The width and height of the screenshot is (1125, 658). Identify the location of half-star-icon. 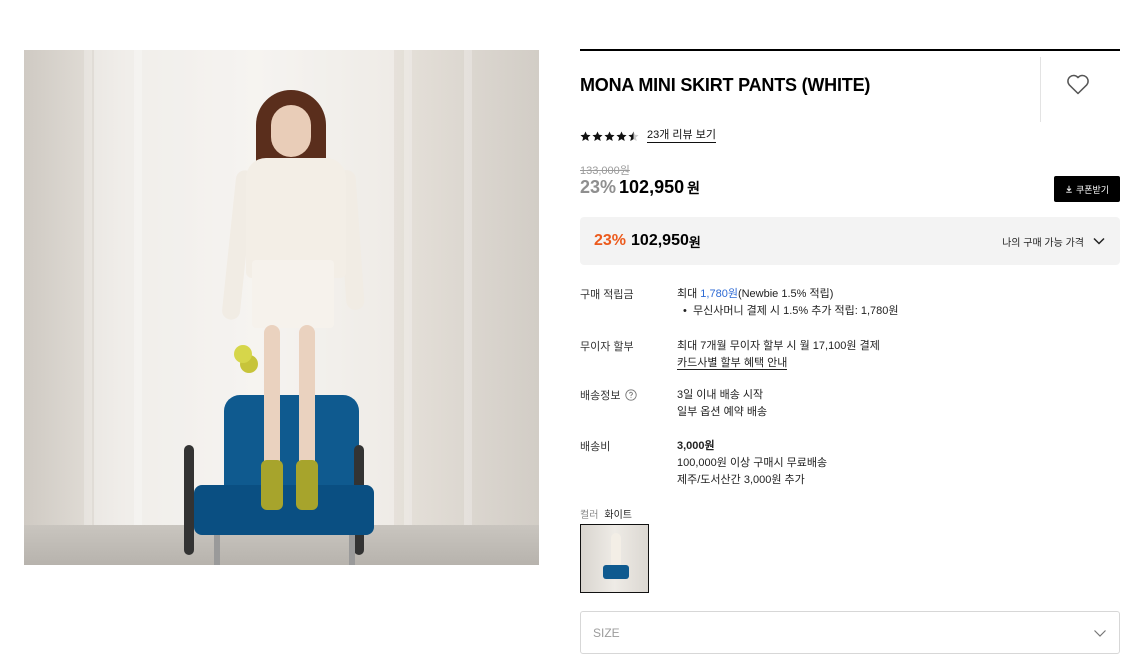
(633, 135).